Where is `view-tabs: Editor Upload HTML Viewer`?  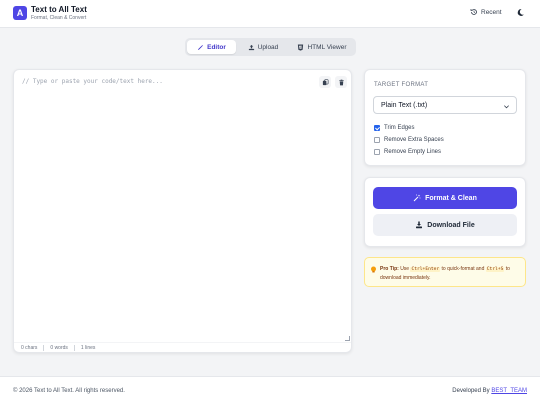
view-tabs: Editor Upload HTML Viewer is located at coordinates (270, 47).